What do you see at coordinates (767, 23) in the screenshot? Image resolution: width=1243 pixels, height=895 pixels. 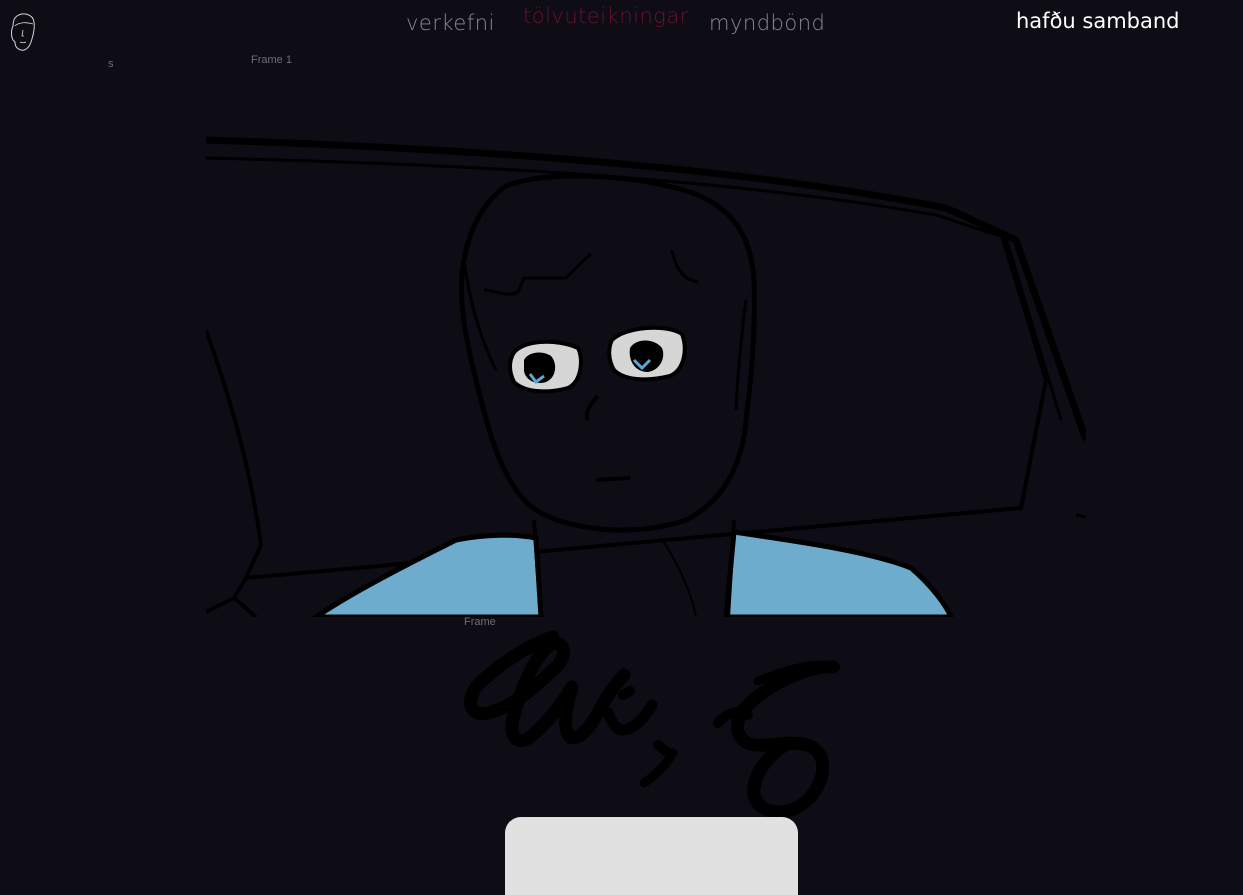 I see `nav-link-myndbond: myndbönd` at bounding box center [767, 23].